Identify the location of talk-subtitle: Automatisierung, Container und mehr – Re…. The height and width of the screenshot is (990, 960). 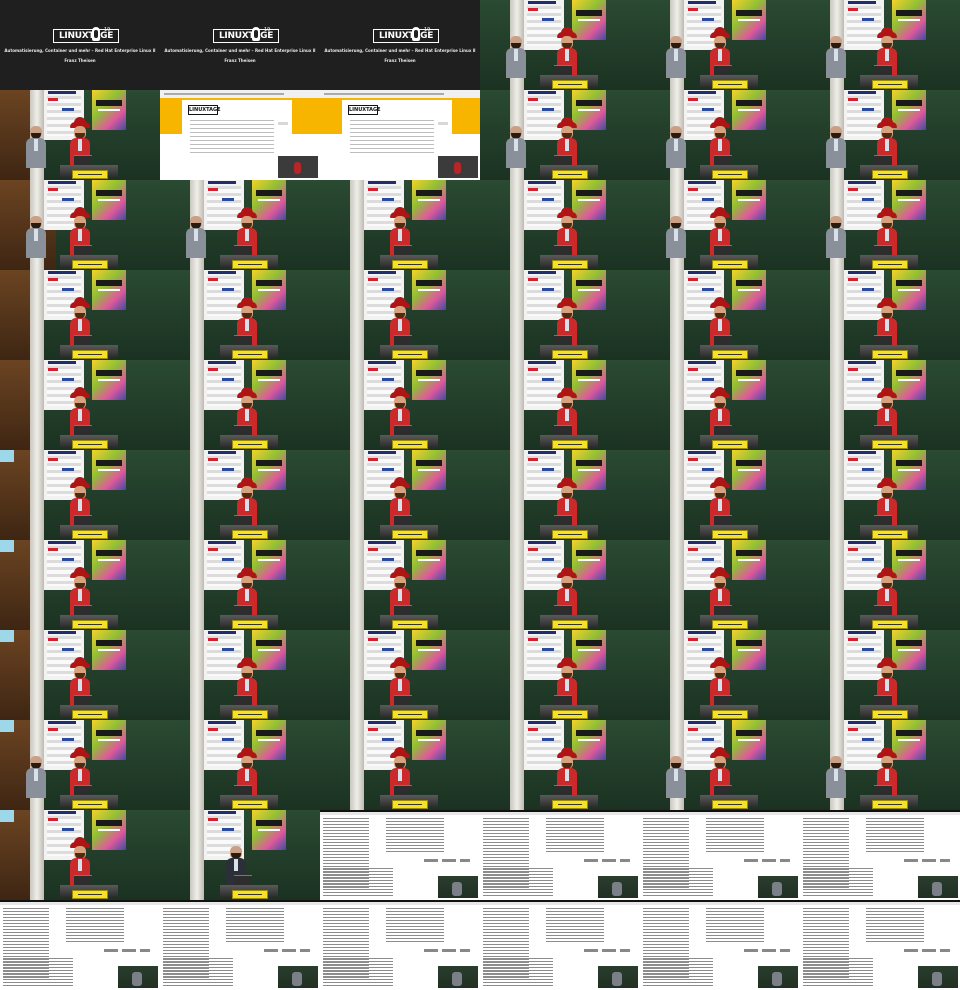
(80, 56).